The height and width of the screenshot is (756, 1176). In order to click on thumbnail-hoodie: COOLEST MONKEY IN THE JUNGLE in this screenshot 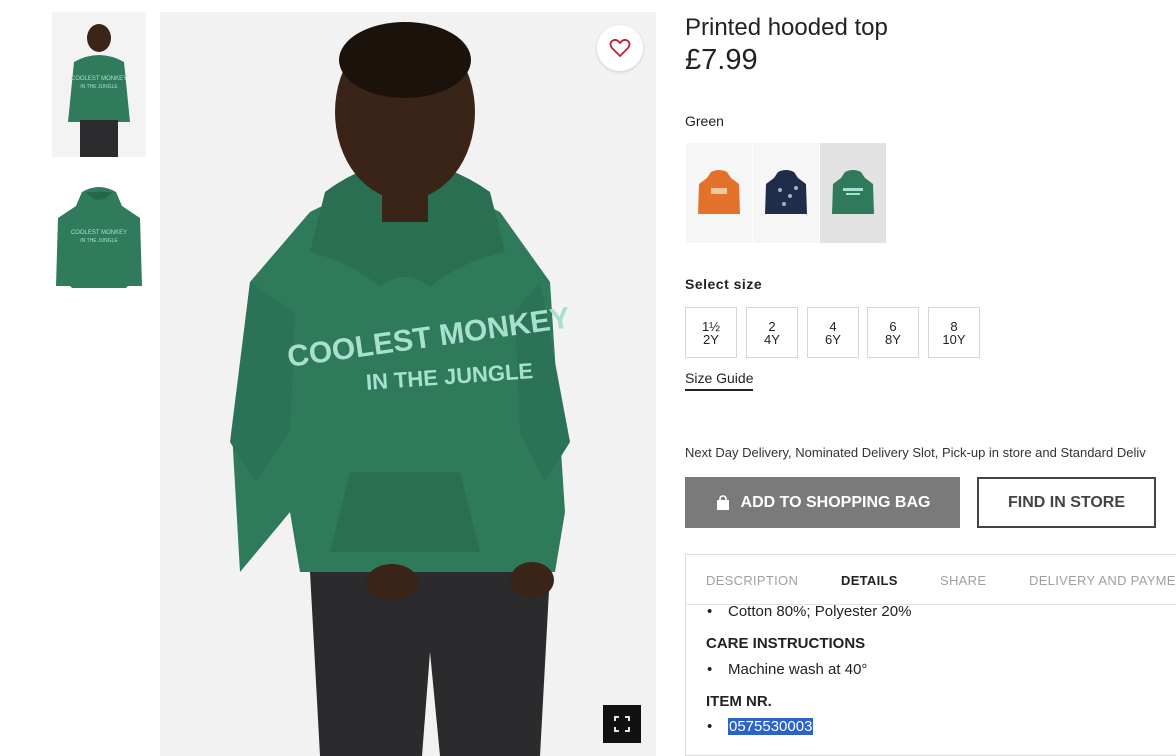, I will do `click(99, 238)`.